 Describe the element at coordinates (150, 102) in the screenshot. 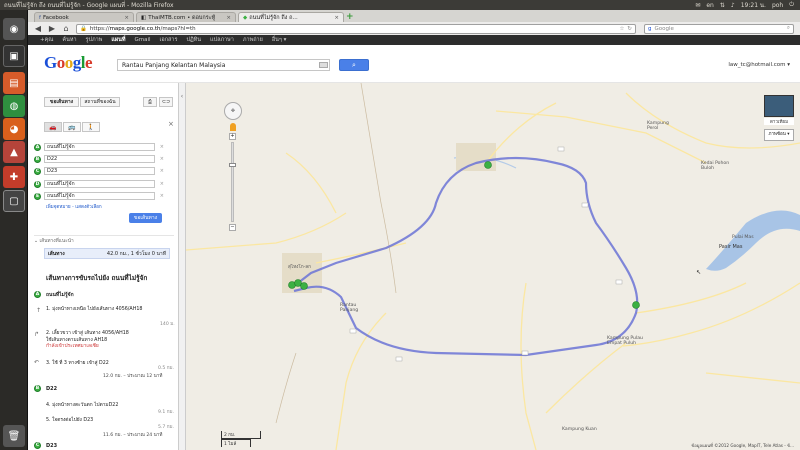

I see `print-icon: ⎙` at that location.